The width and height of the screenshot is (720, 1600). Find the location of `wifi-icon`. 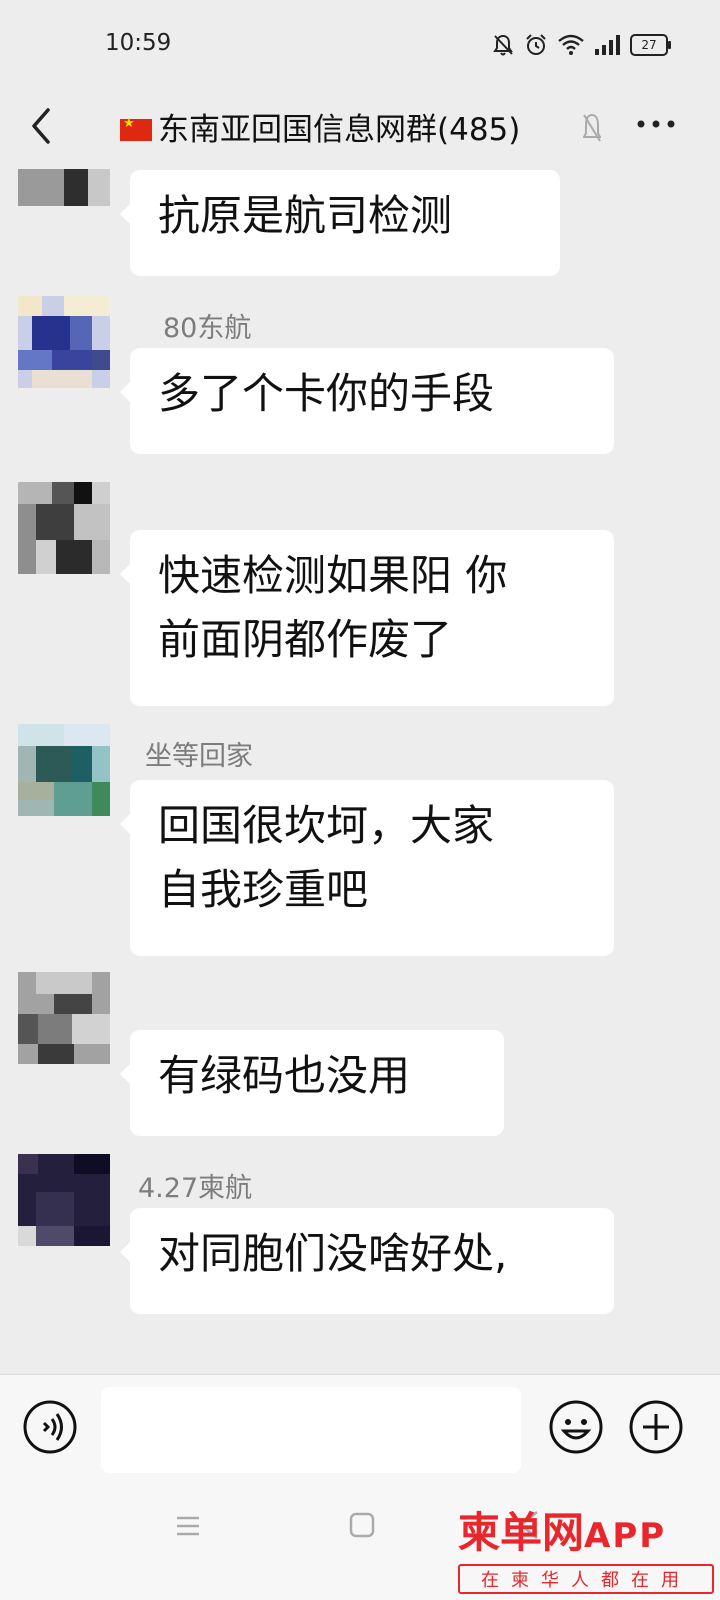

wifi-icon is located at coordinates (571, 44).